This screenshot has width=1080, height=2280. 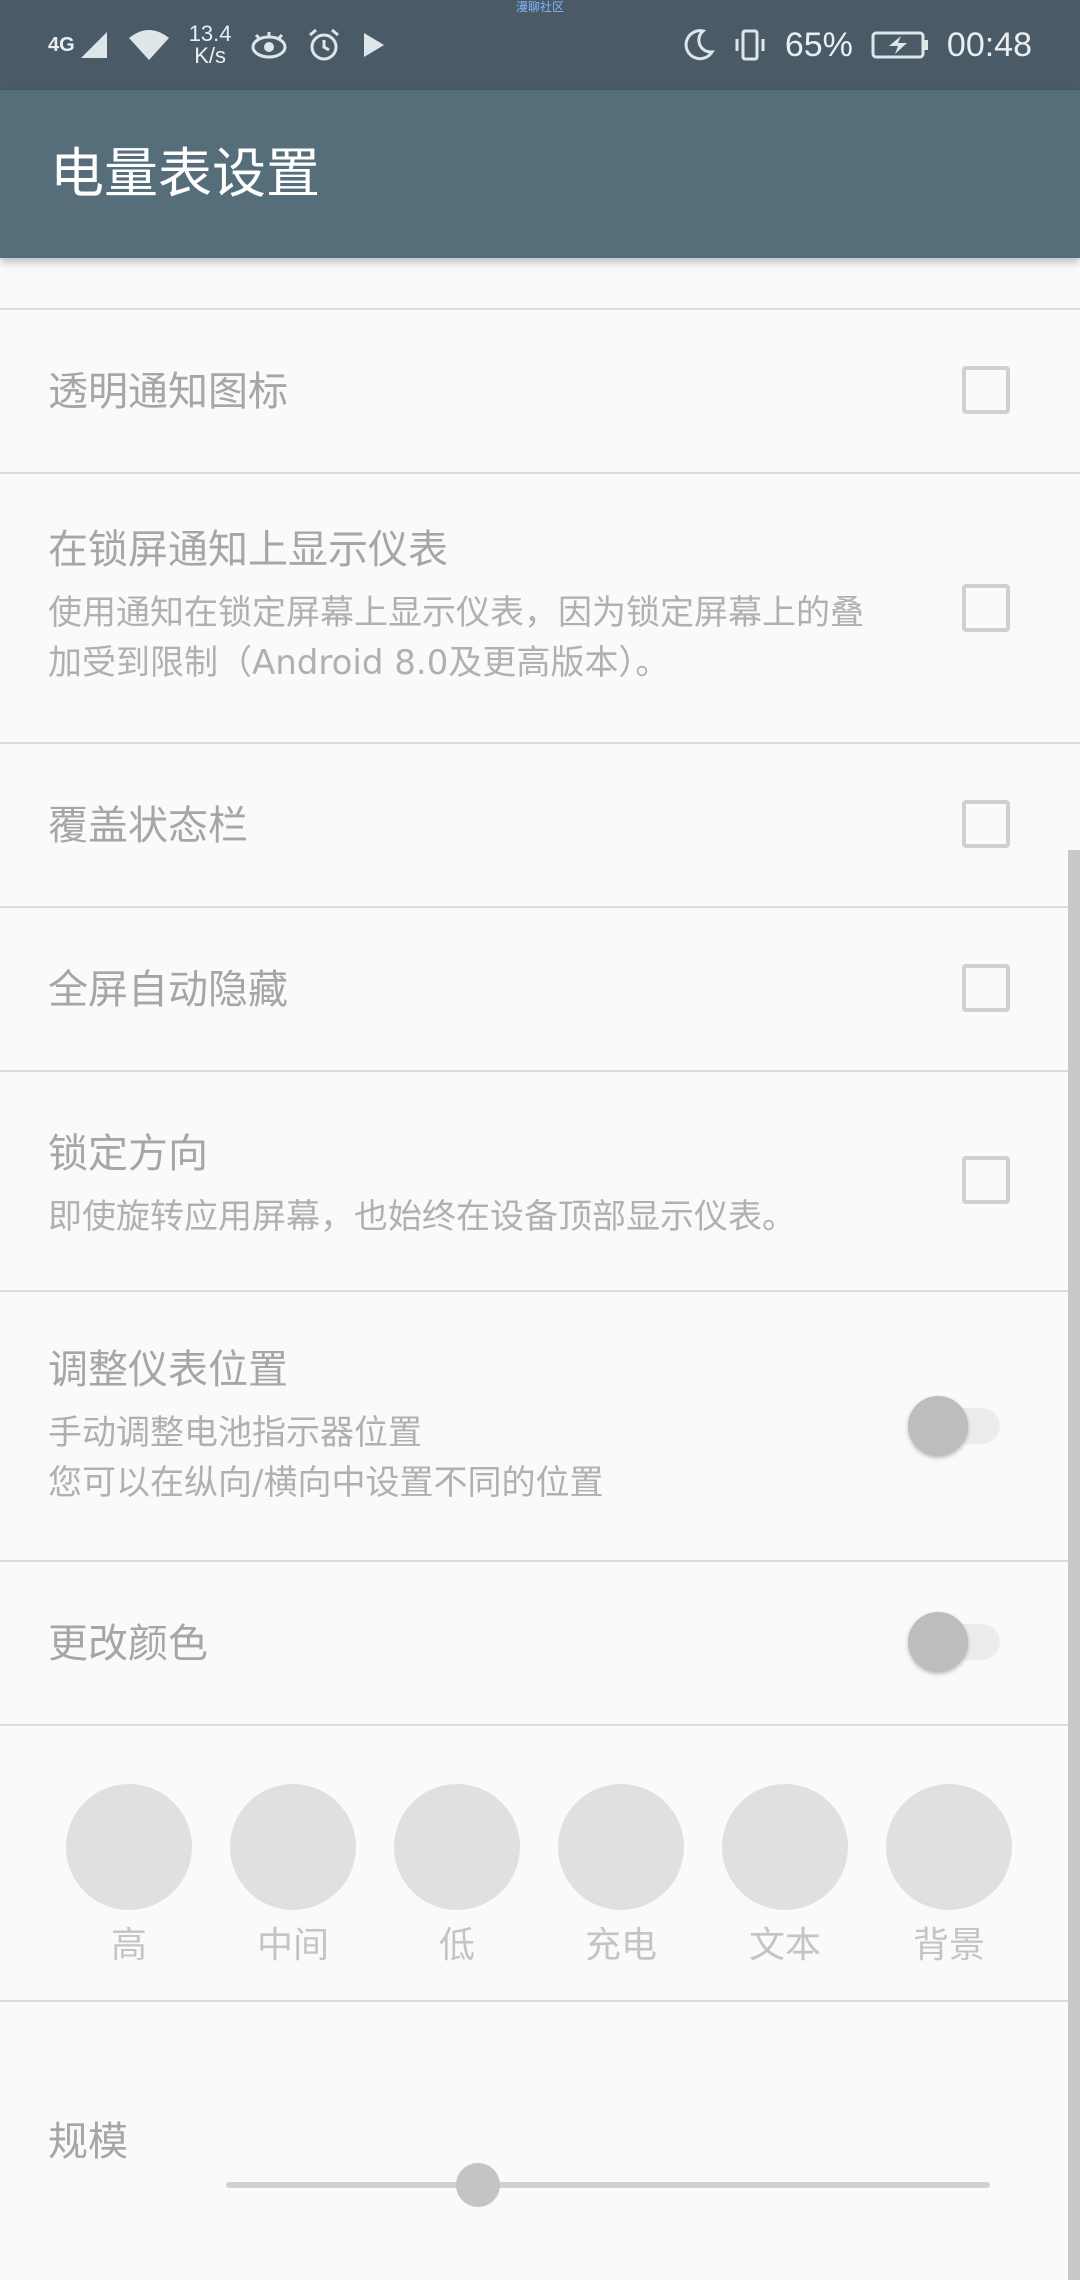 What do you see at coordinates (269, 45) in the screenshot?
I see `eye-icon` at bounding box center [269, 45].